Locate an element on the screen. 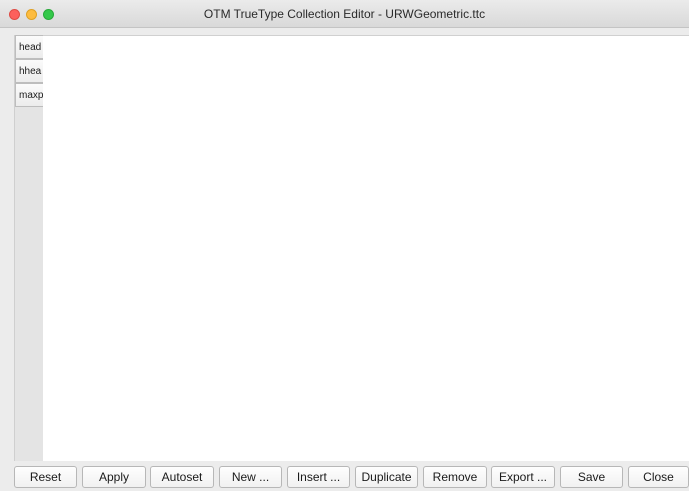  save-button: Save is located at coordinates (591, 477).